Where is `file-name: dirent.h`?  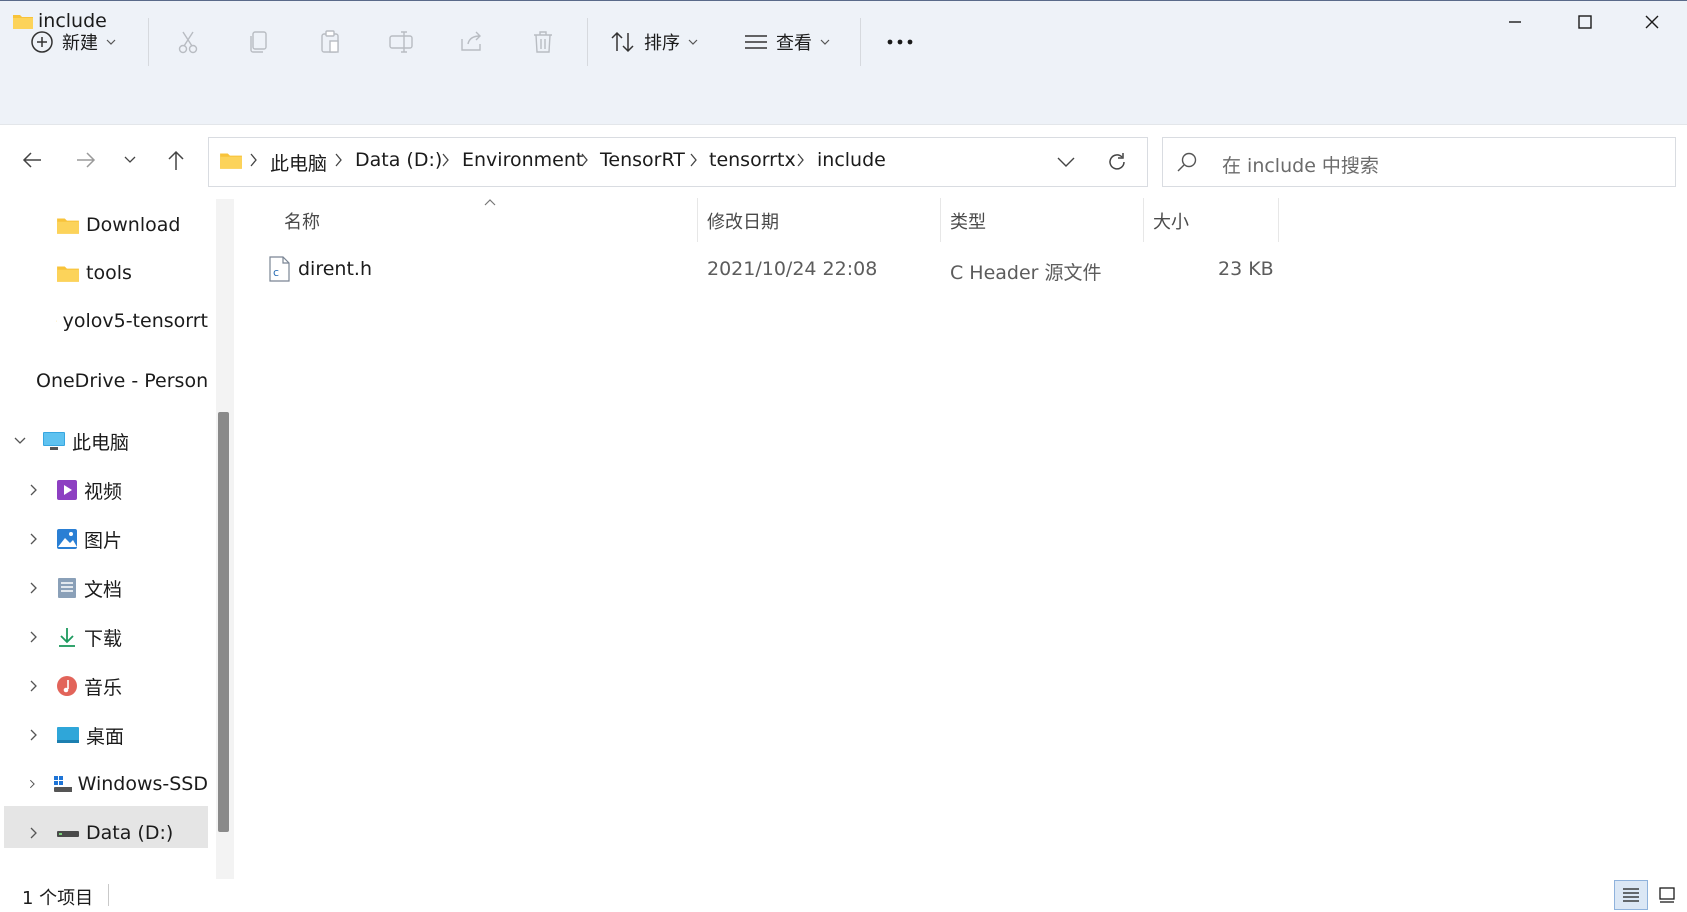
file-name: dirent.h is located at coordinates (335, 269).